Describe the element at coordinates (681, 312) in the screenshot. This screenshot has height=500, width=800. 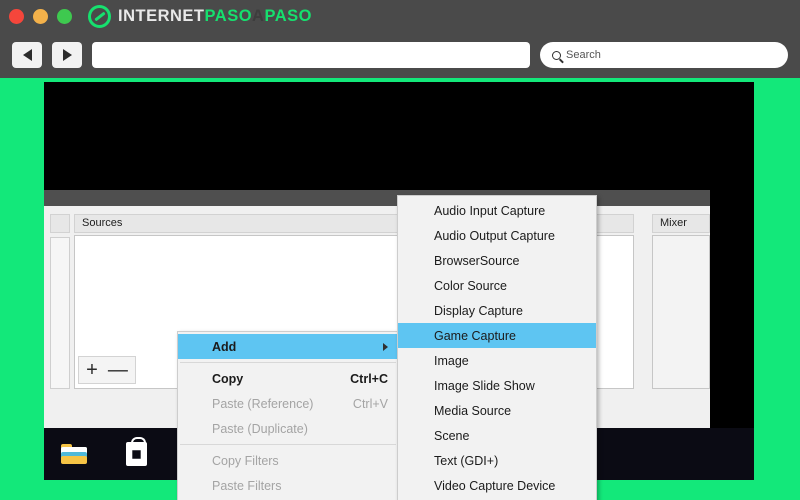
I see `mixer-list` at that location.